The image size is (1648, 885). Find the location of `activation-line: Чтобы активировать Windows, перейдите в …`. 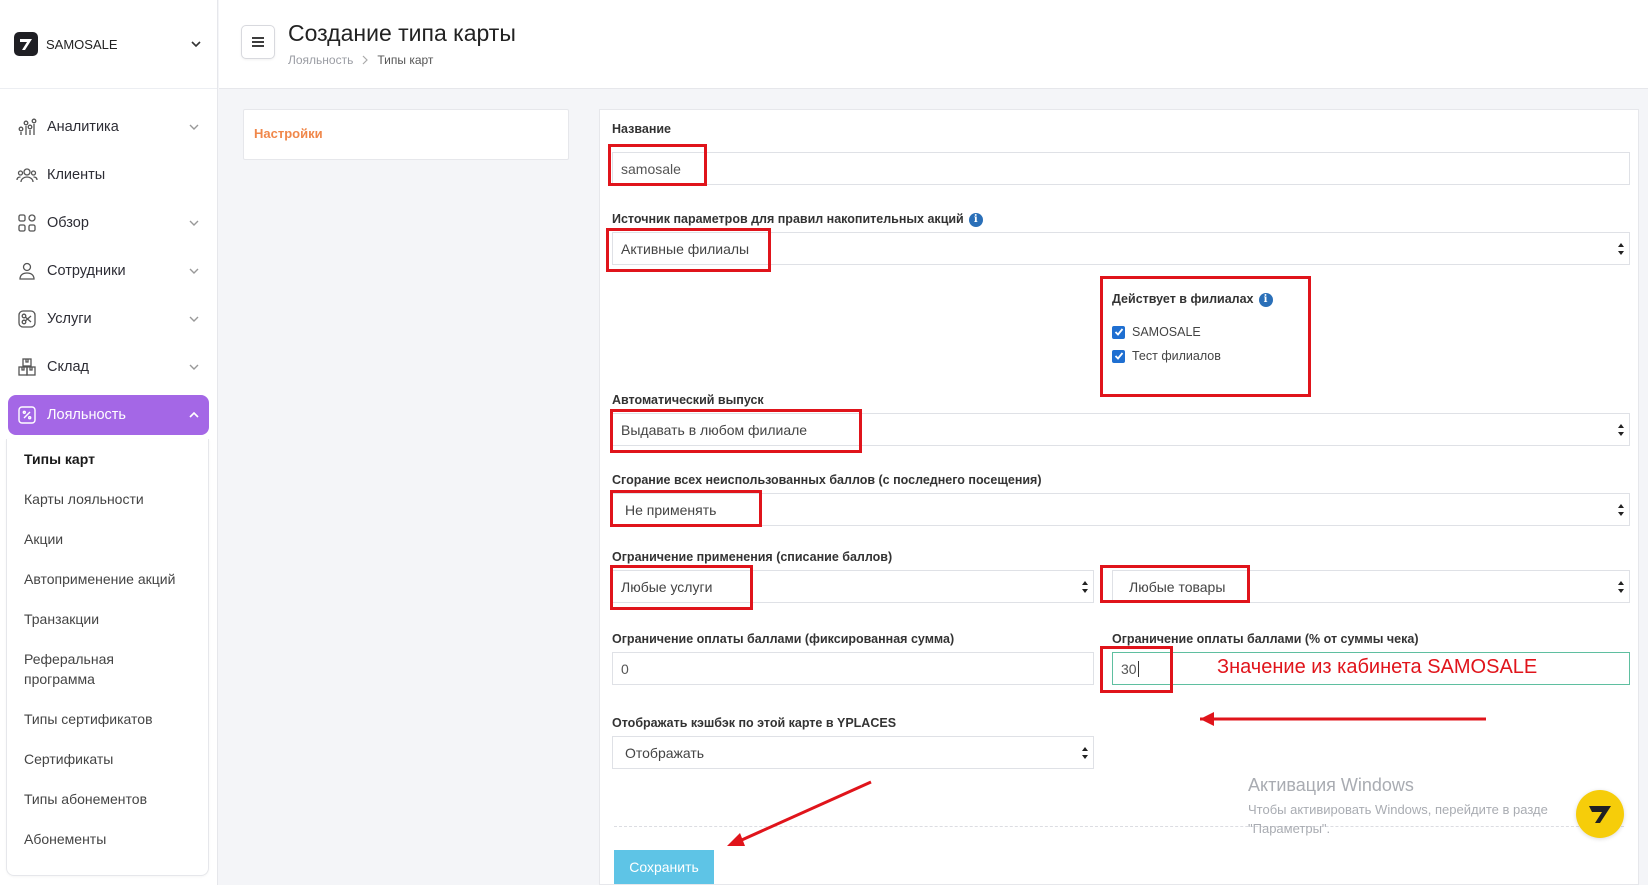

activation-line: Чтобы активировать Windows, перейдите в … is located at coordinates (1398, 809).